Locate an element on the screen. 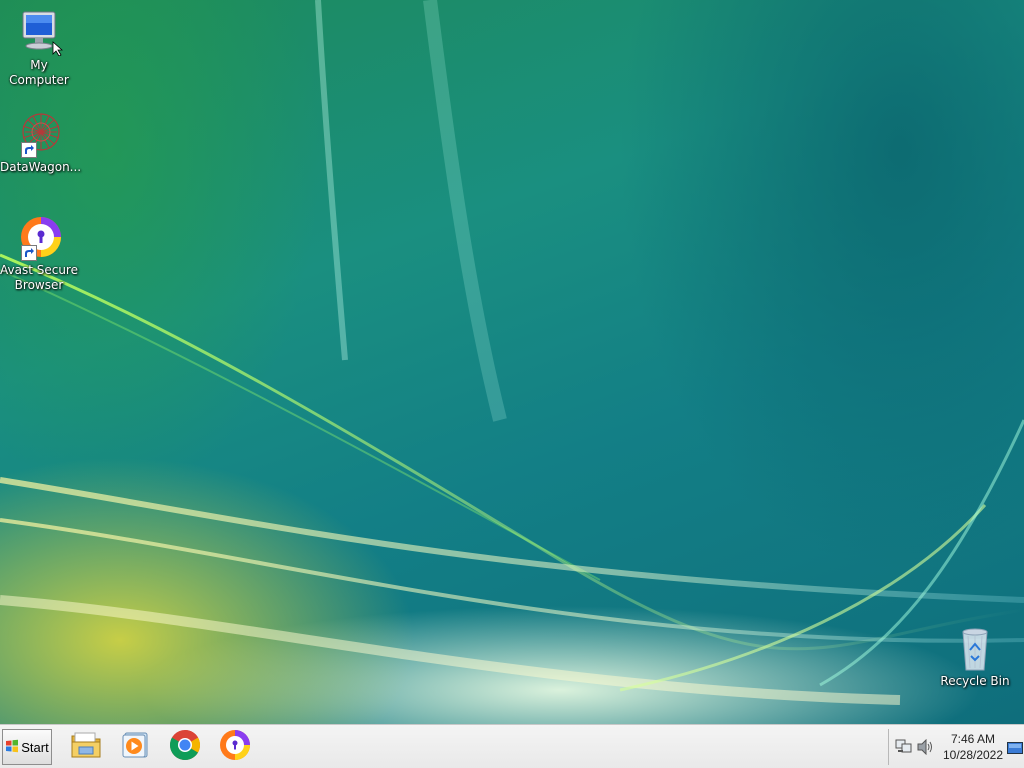 Image resolution: width=1024 pixels, height=768 pixels. computer-icon is located at coordinates (39, 32).